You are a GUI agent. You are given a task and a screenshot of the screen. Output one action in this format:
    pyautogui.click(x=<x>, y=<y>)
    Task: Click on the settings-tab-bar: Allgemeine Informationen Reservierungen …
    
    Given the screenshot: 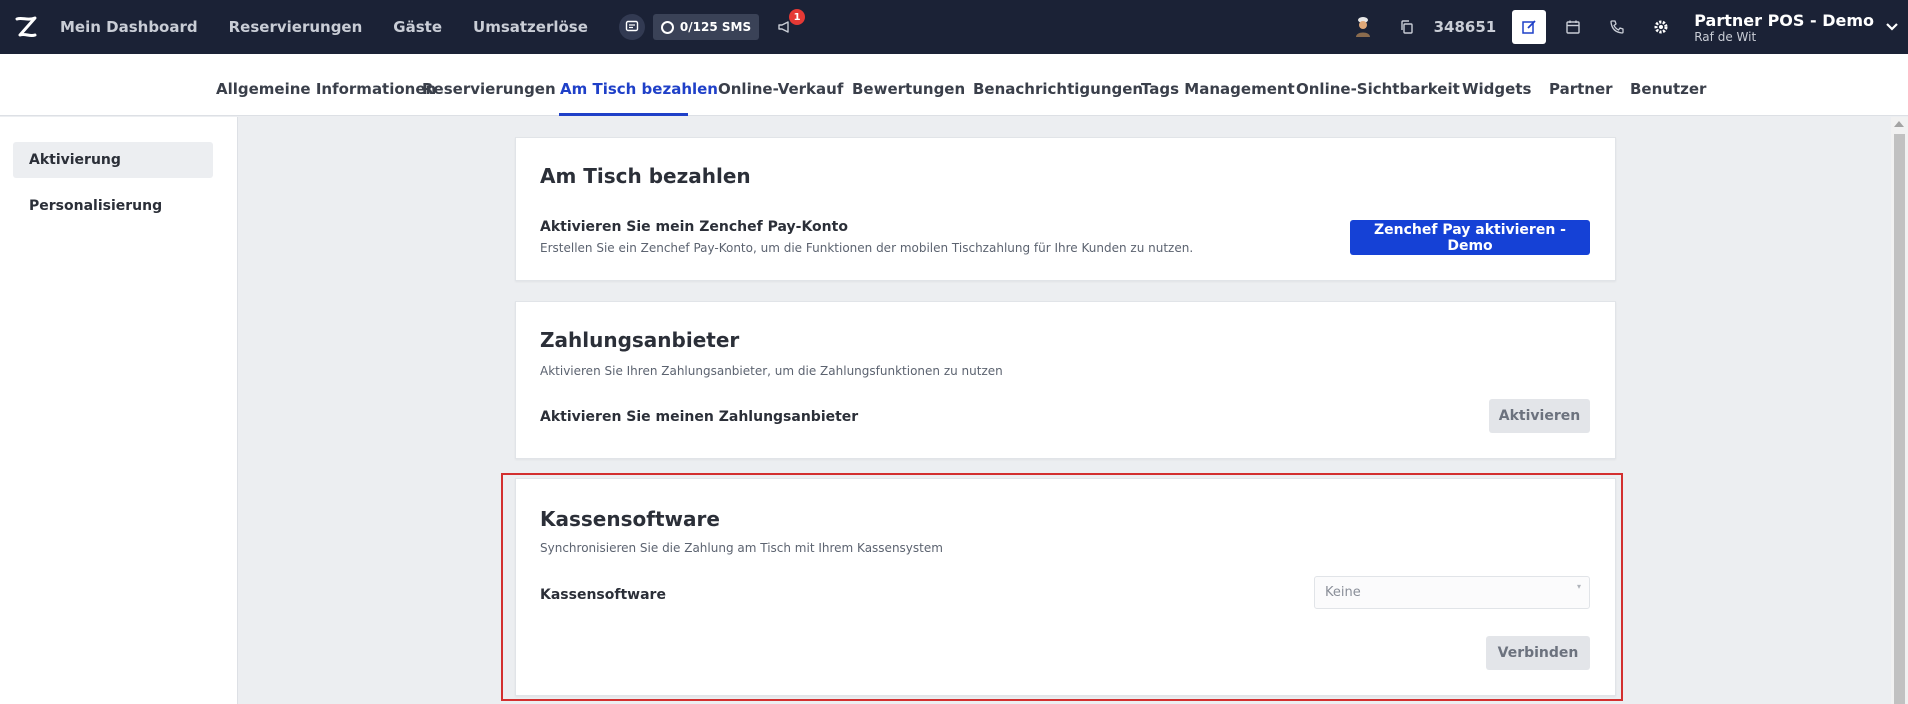 What is the action you would take?
    pyautogui.click(x=954, y=85)
    